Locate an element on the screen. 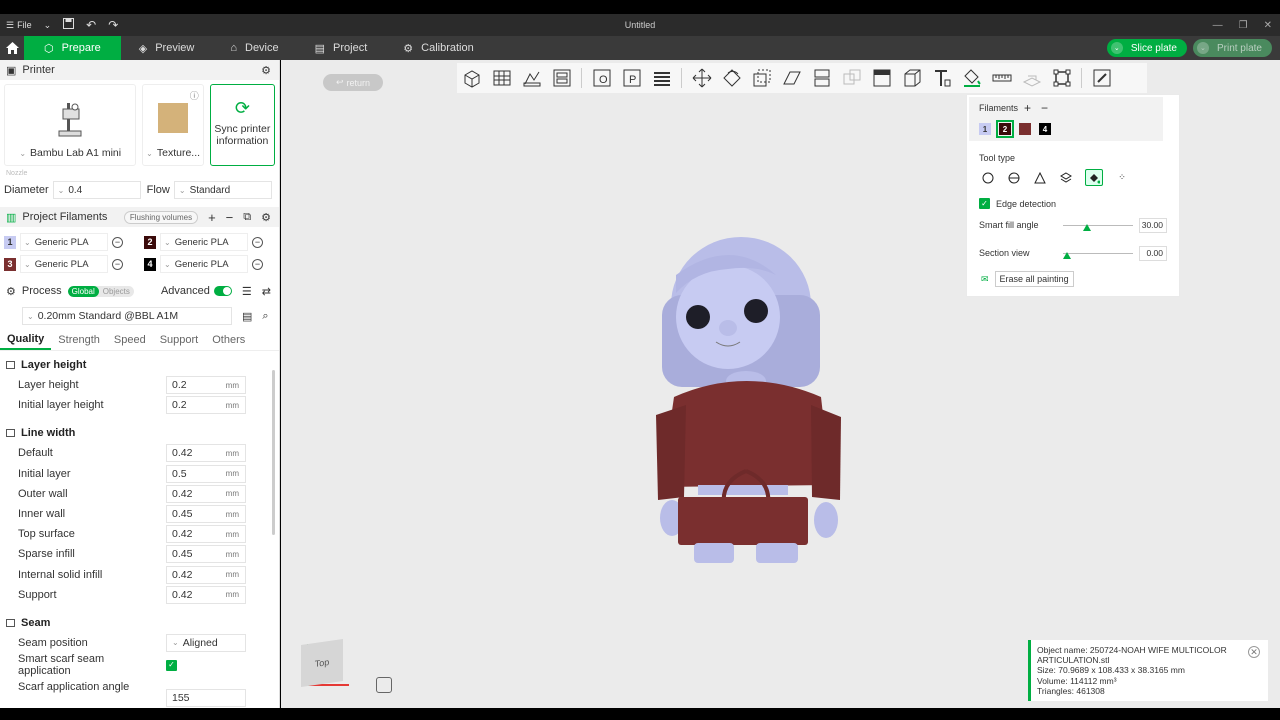 This screenshot has width=1280, height=720. diameter-select: ⌄ 0.4 is located at coordinates (96, 190).